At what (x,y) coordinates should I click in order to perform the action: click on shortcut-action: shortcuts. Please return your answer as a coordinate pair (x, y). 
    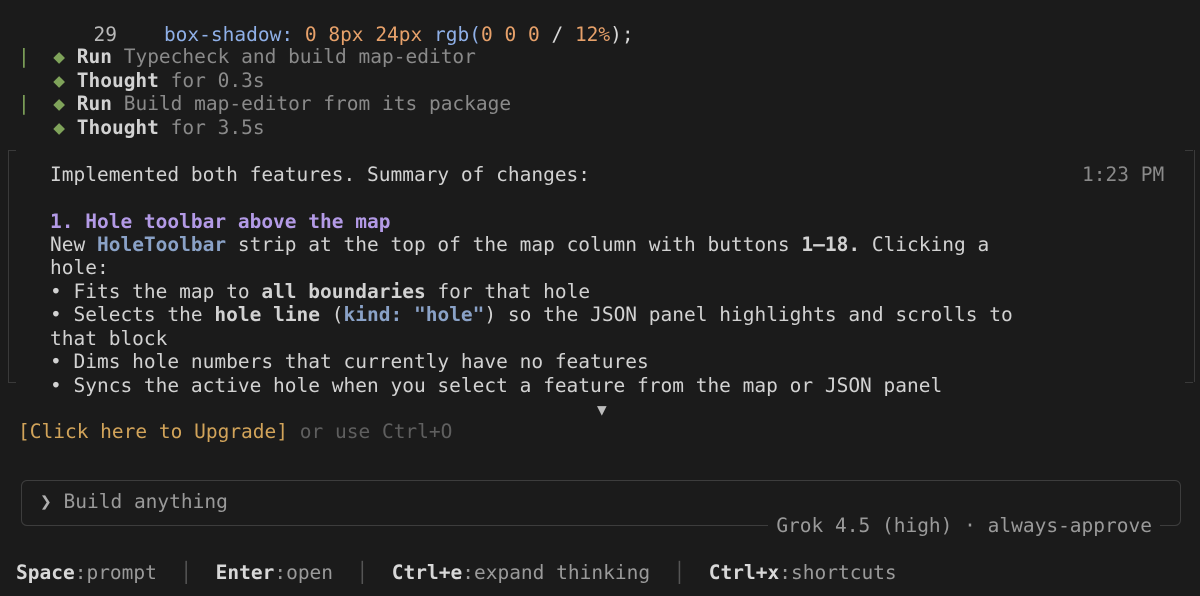
    Looking at the image, I should click on (844, 572).